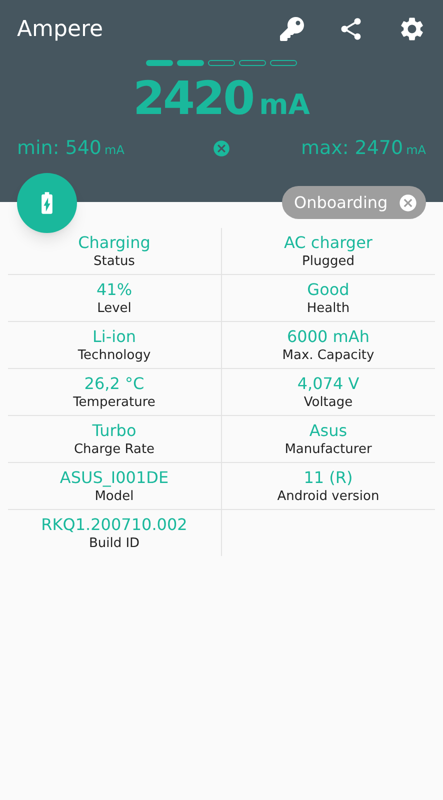 This screenshot has height=800, width=443. What do you see at coordinates (114, 150) in the screenshot?
I see `min-unit: mA` at bounding box center [114, 150].